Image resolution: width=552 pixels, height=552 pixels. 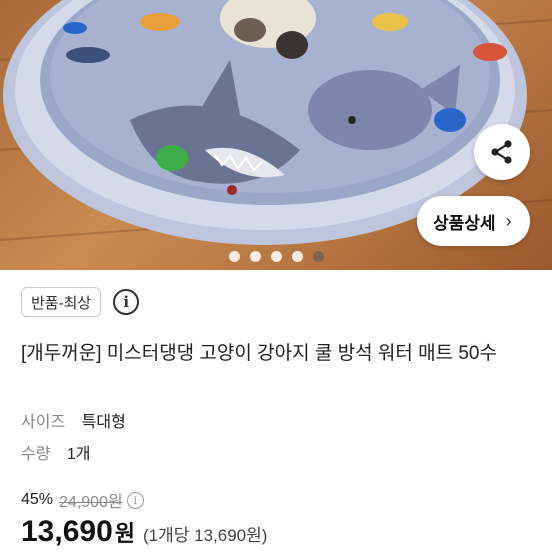 I want to click on option-quantity-value: 1개, so click(x=78, y=454).